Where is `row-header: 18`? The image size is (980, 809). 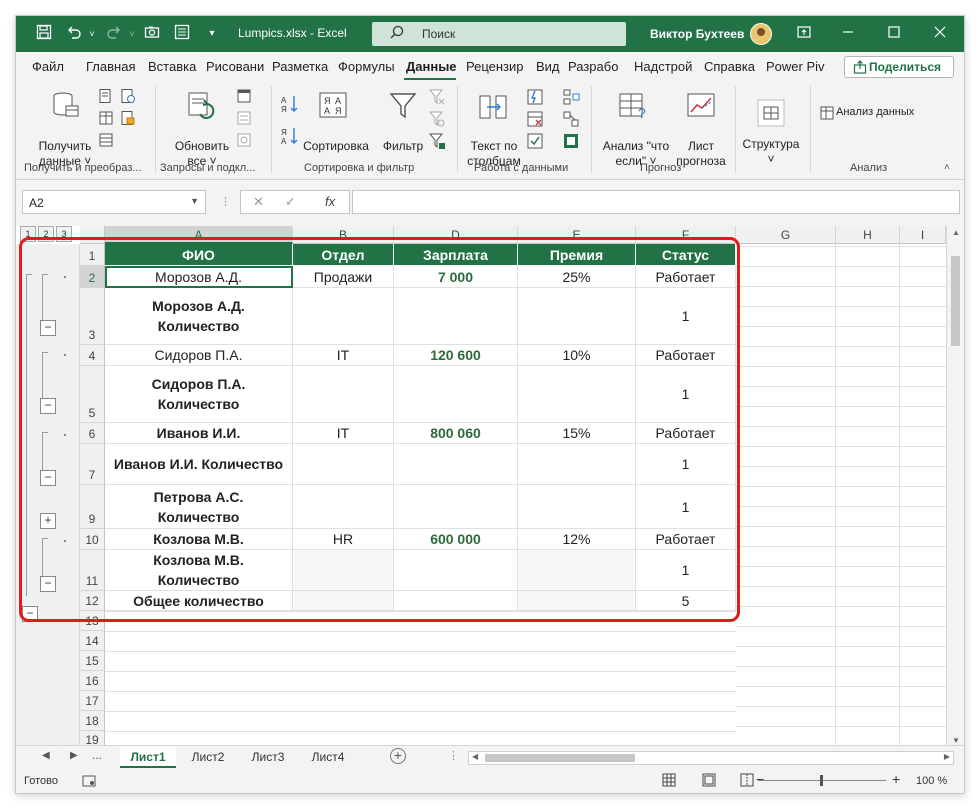
row-header: 18 is located at coordinates (92, 721).